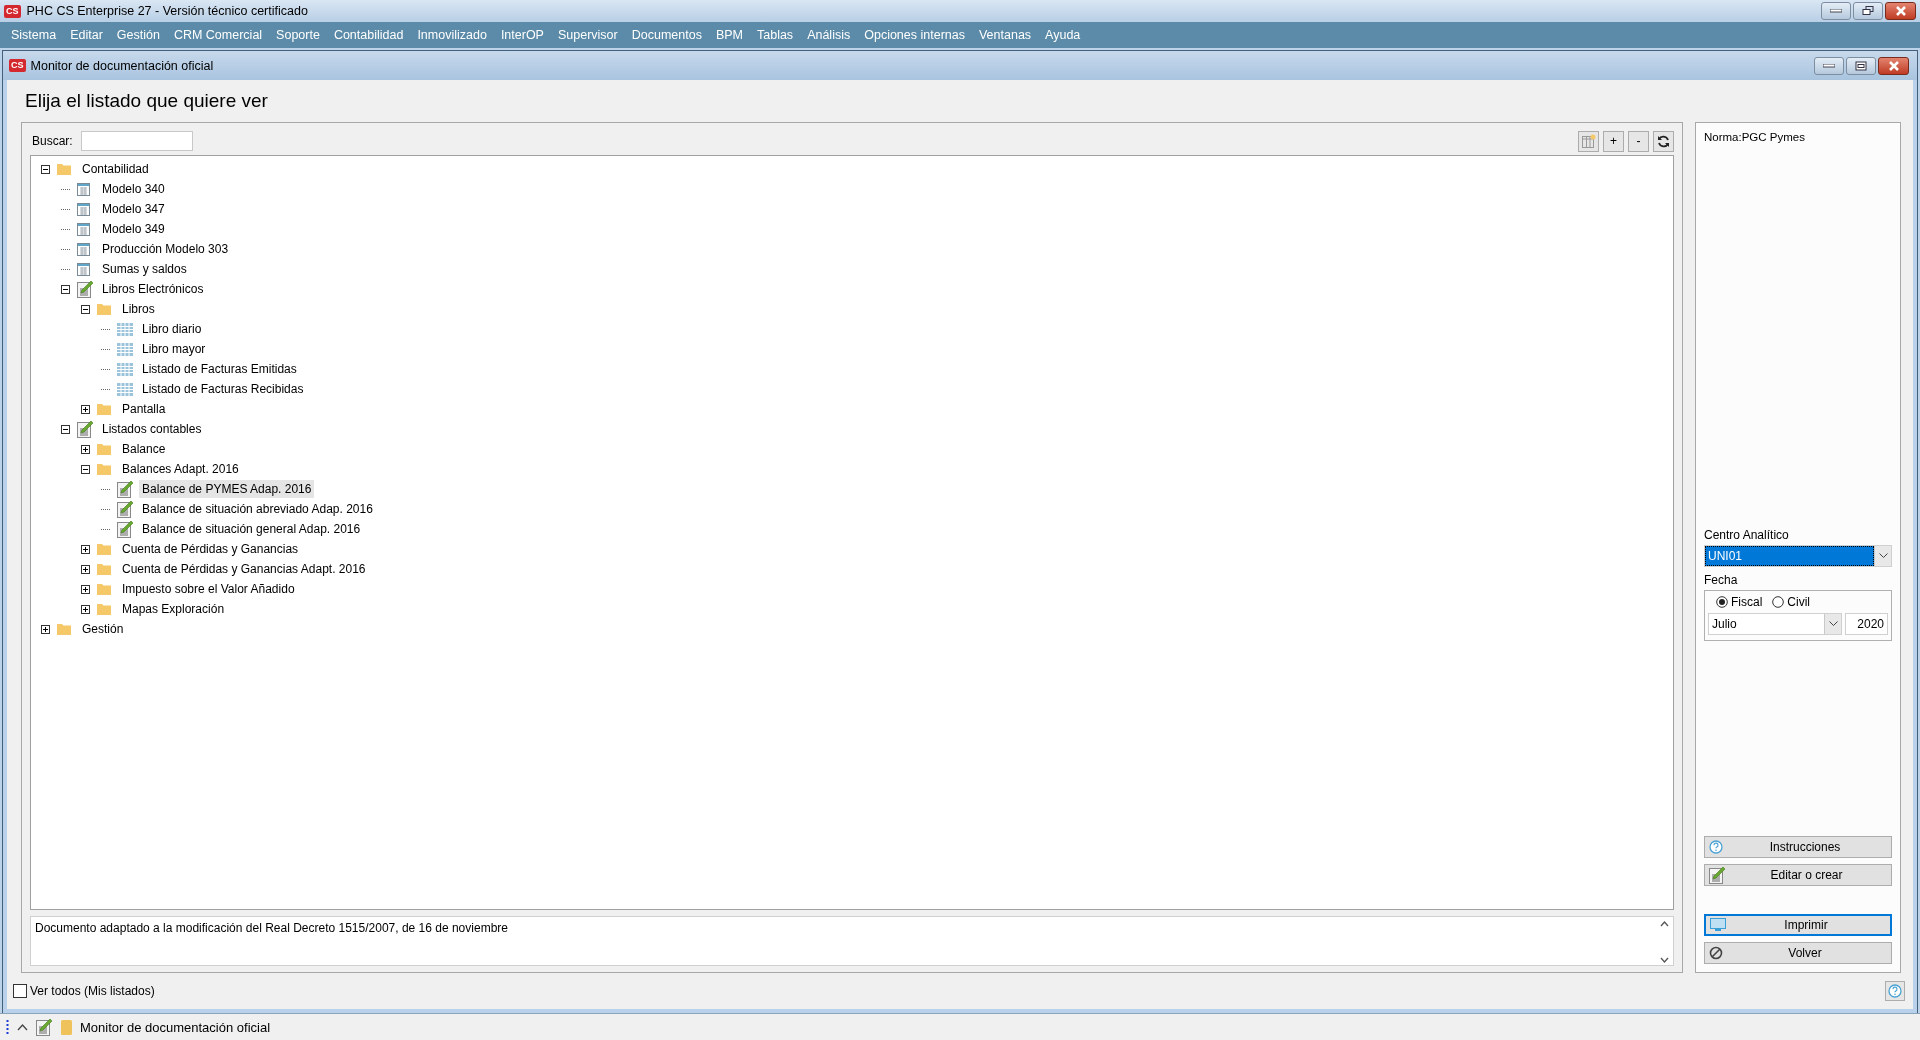 This screenshot has width=1920, height=1040. Describe the element at coordinates (298, 35) in the screenshot. I see `menu-item: Soporte` at that location.